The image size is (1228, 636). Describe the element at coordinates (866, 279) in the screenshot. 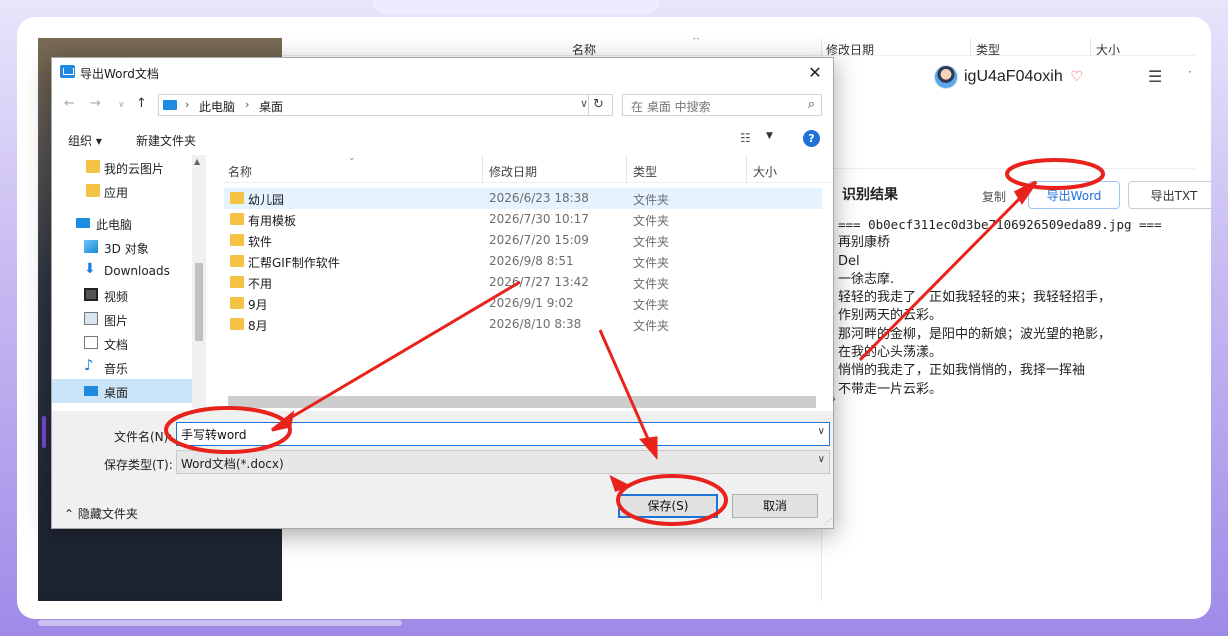

I see `result-line: 一徐志摩.` at that location.